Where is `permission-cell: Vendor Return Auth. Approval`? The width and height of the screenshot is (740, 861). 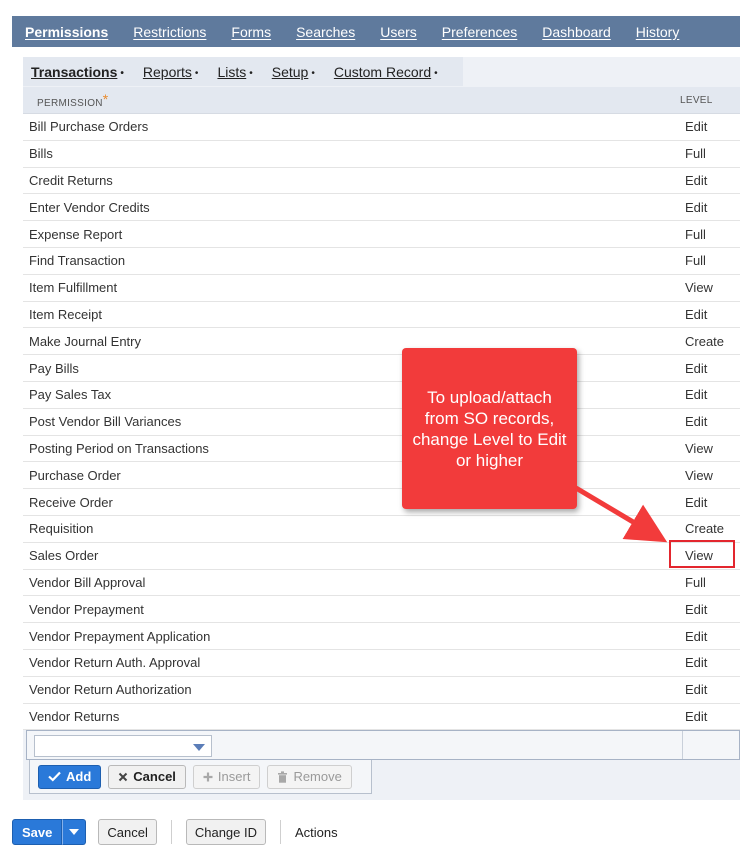
permission-cell: Vendor Return Auth. Approval is located at coordinates (115, 663).